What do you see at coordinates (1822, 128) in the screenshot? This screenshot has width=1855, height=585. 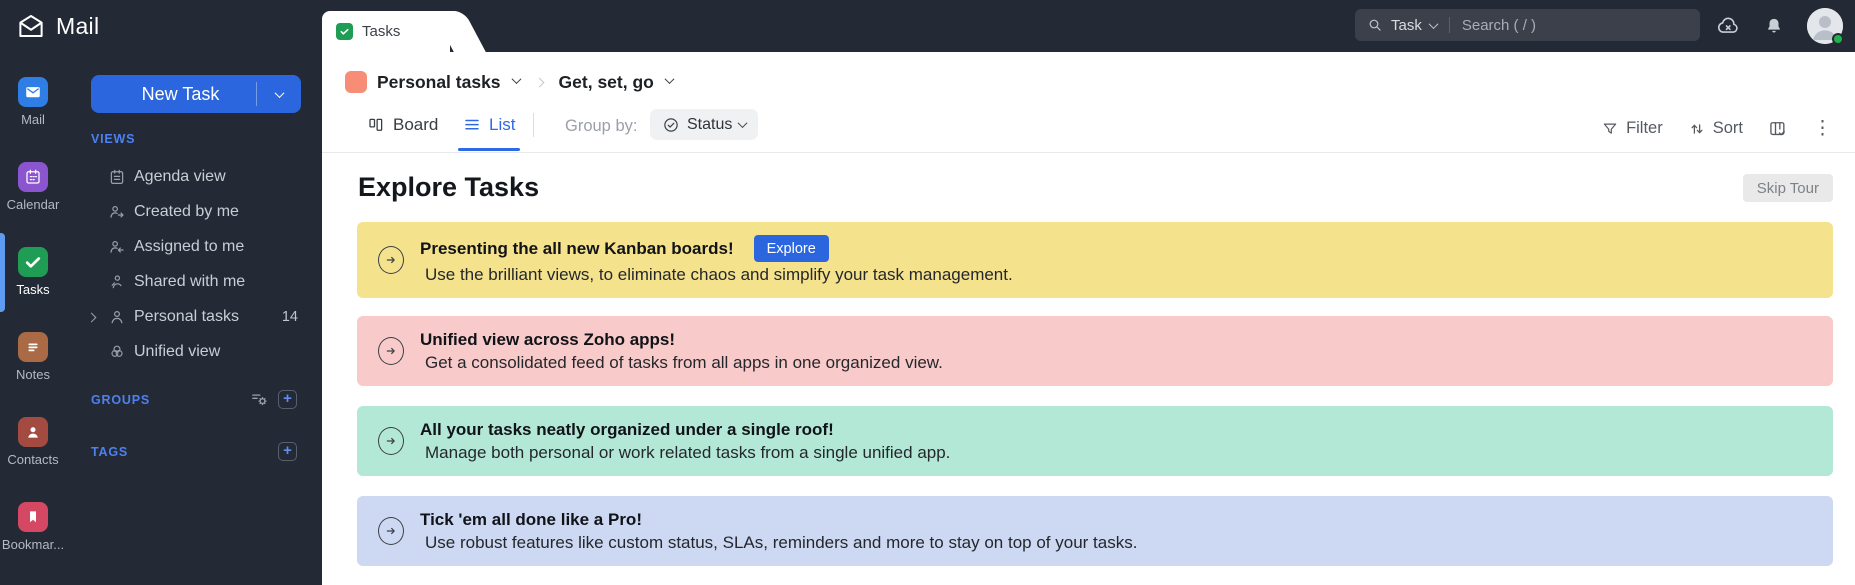 I see `more-options-kebab-icon: ⋮` at bounding box center [1822, 128].